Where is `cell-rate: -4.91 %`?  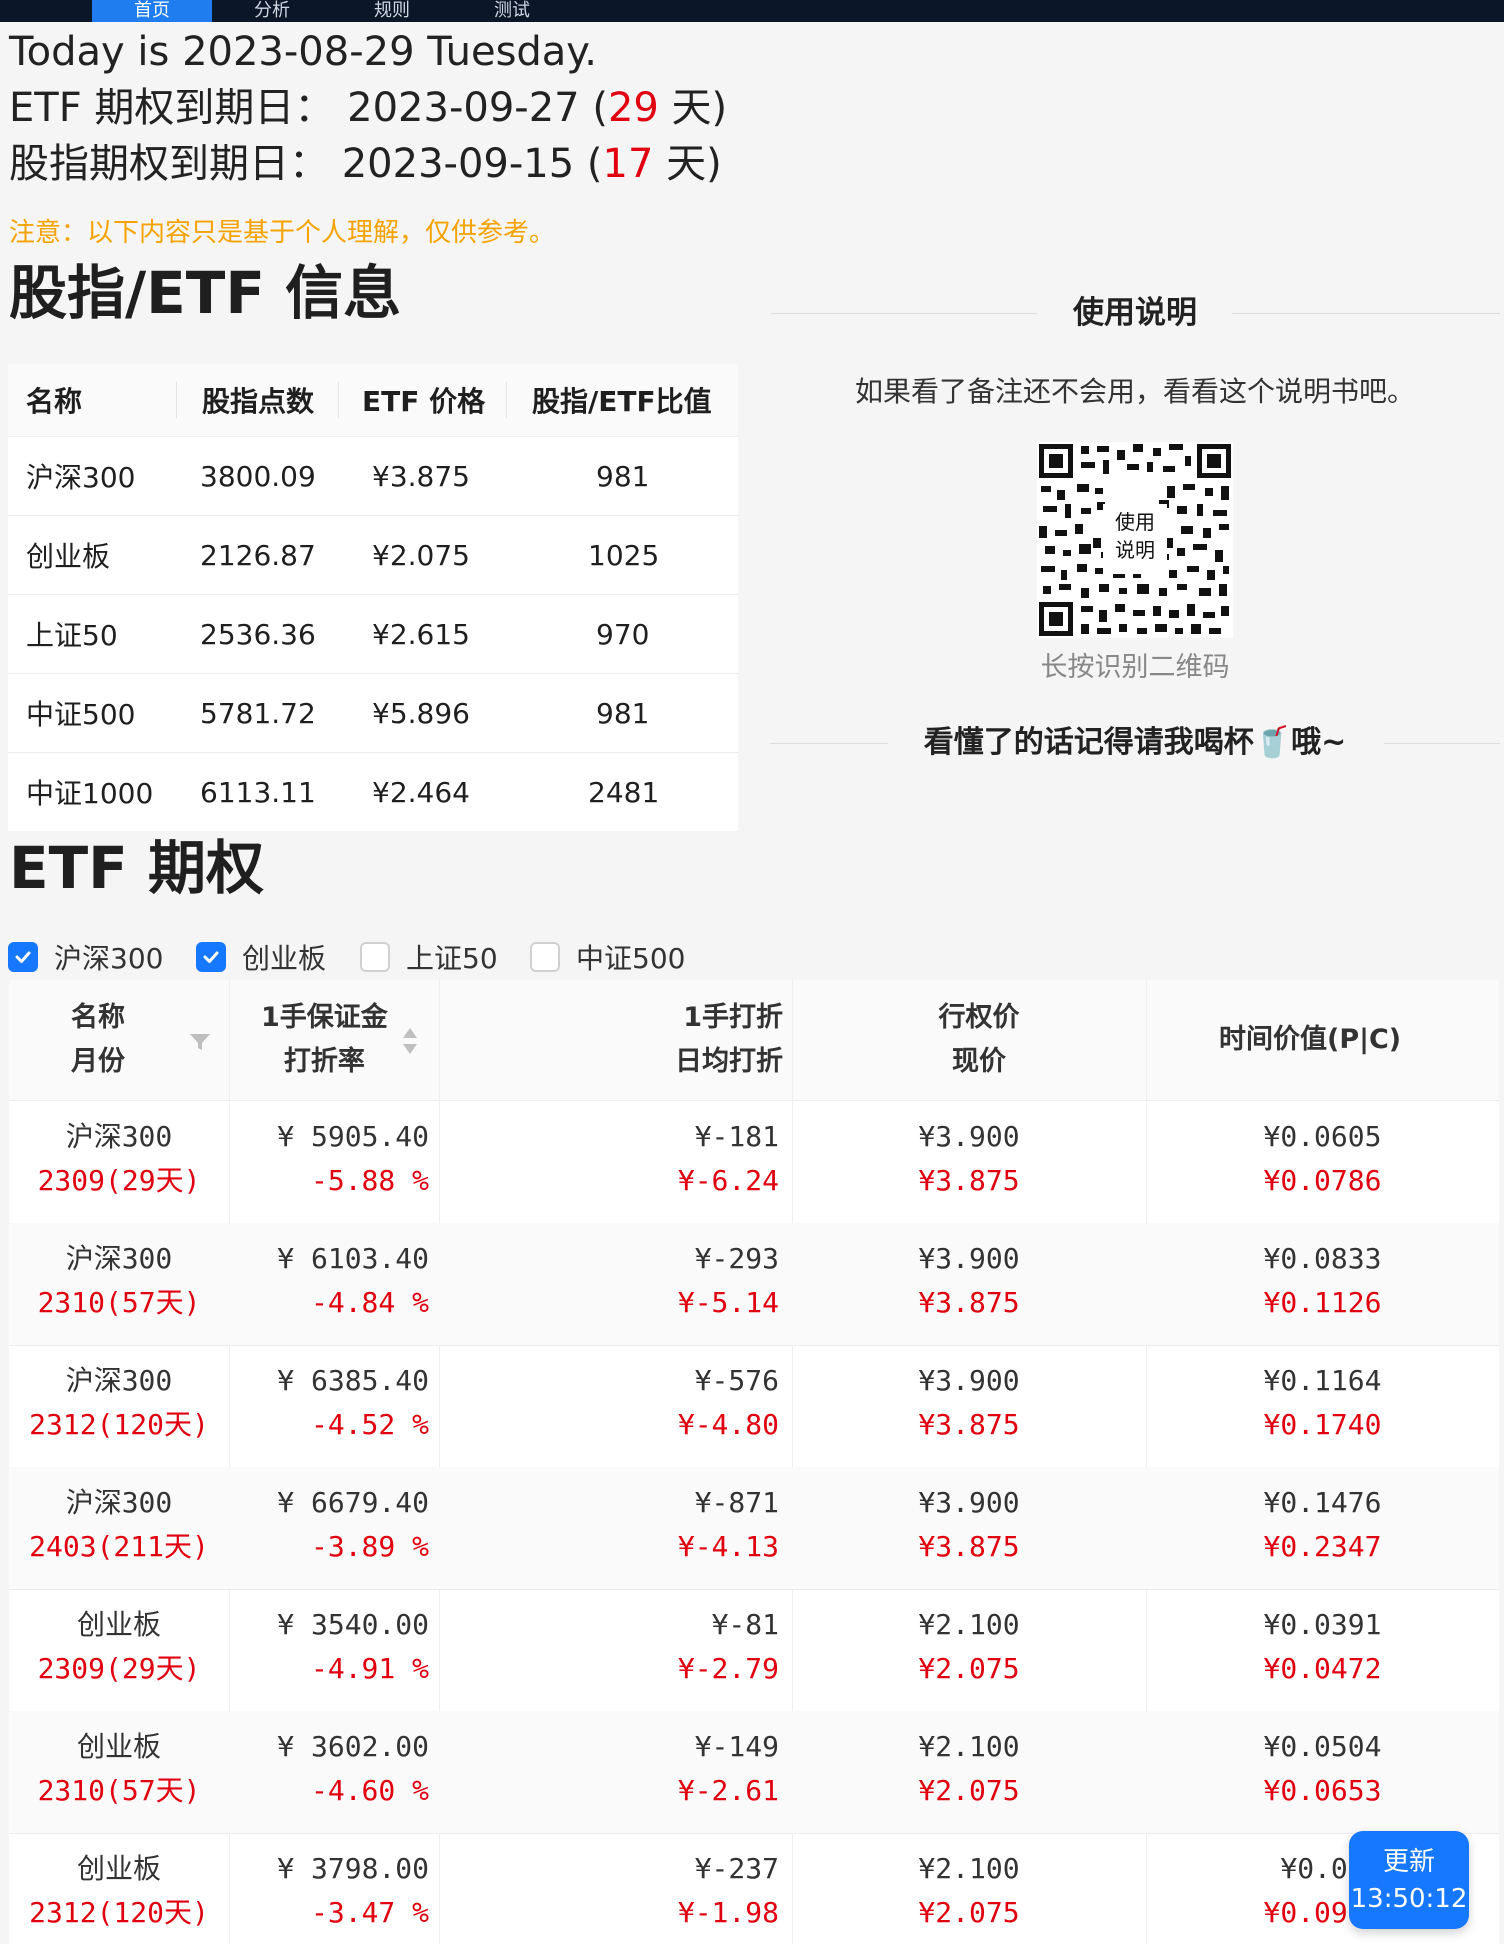
cell-rate: -4.91 % is located at coordinates (369, 1668).